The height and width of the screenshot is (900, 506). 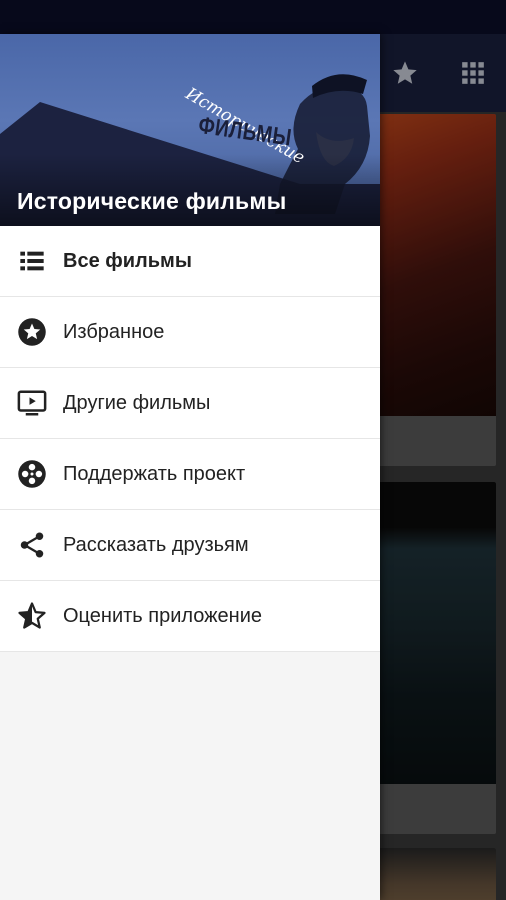 What do you see at coordinates (32, 474) in the screenshot?
I see `film-reel-icon` at bounding box center [32, 474].